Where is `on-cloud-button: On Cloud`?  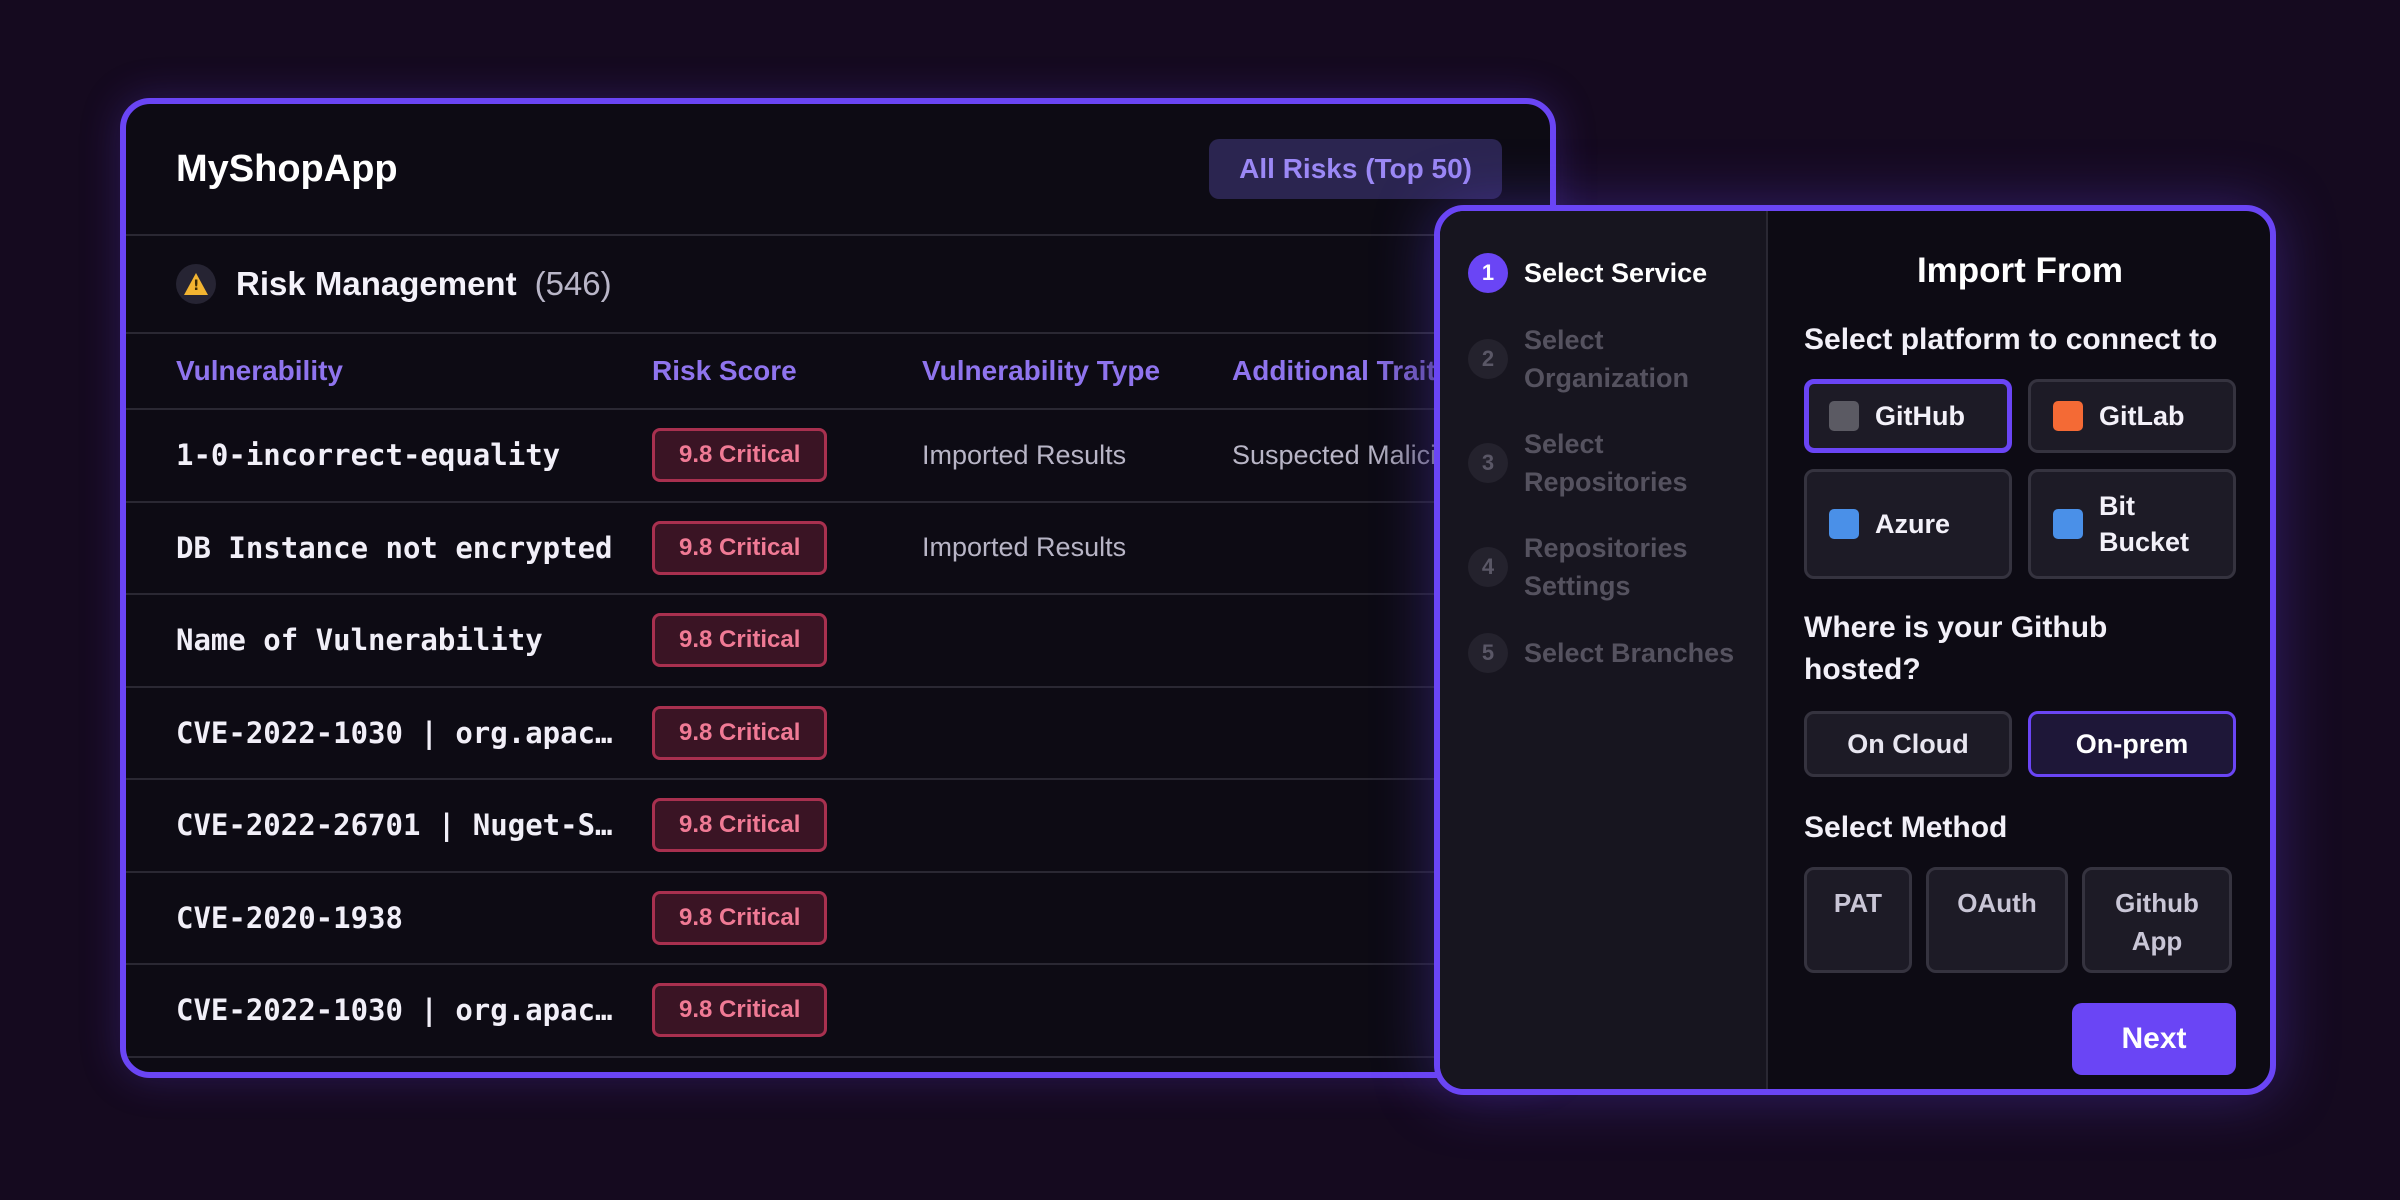
on-cloud-button: On Cloud is located at coordinates (1908, 744).